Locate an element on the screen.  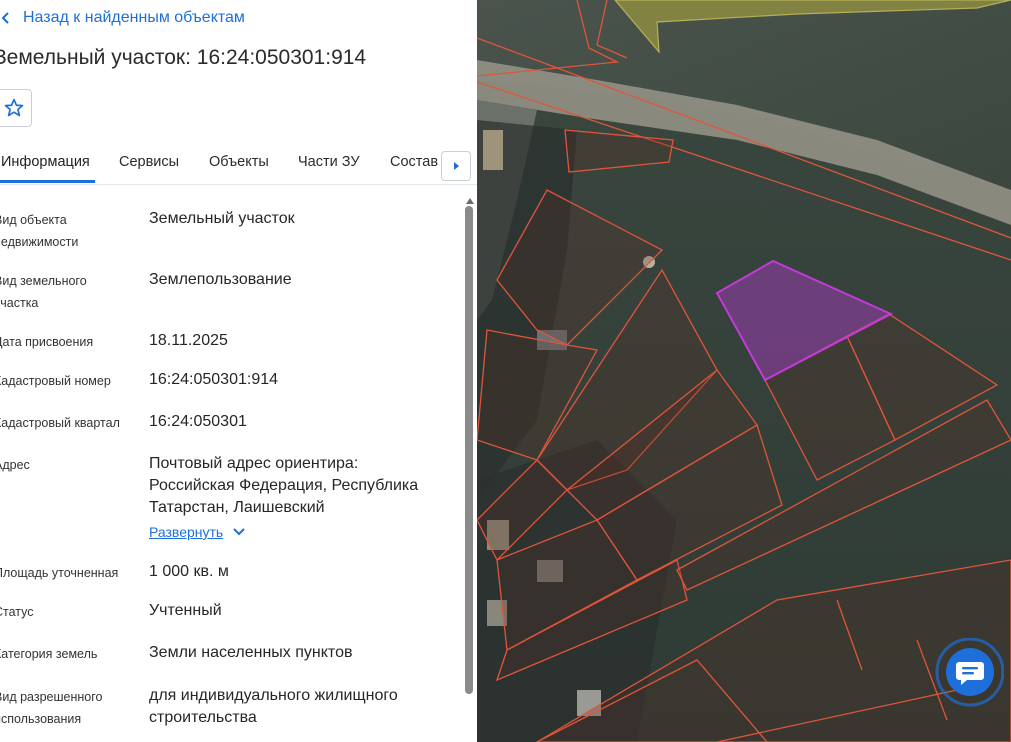
info-label: Вид земельного участка is located at coordinates (43, 292).